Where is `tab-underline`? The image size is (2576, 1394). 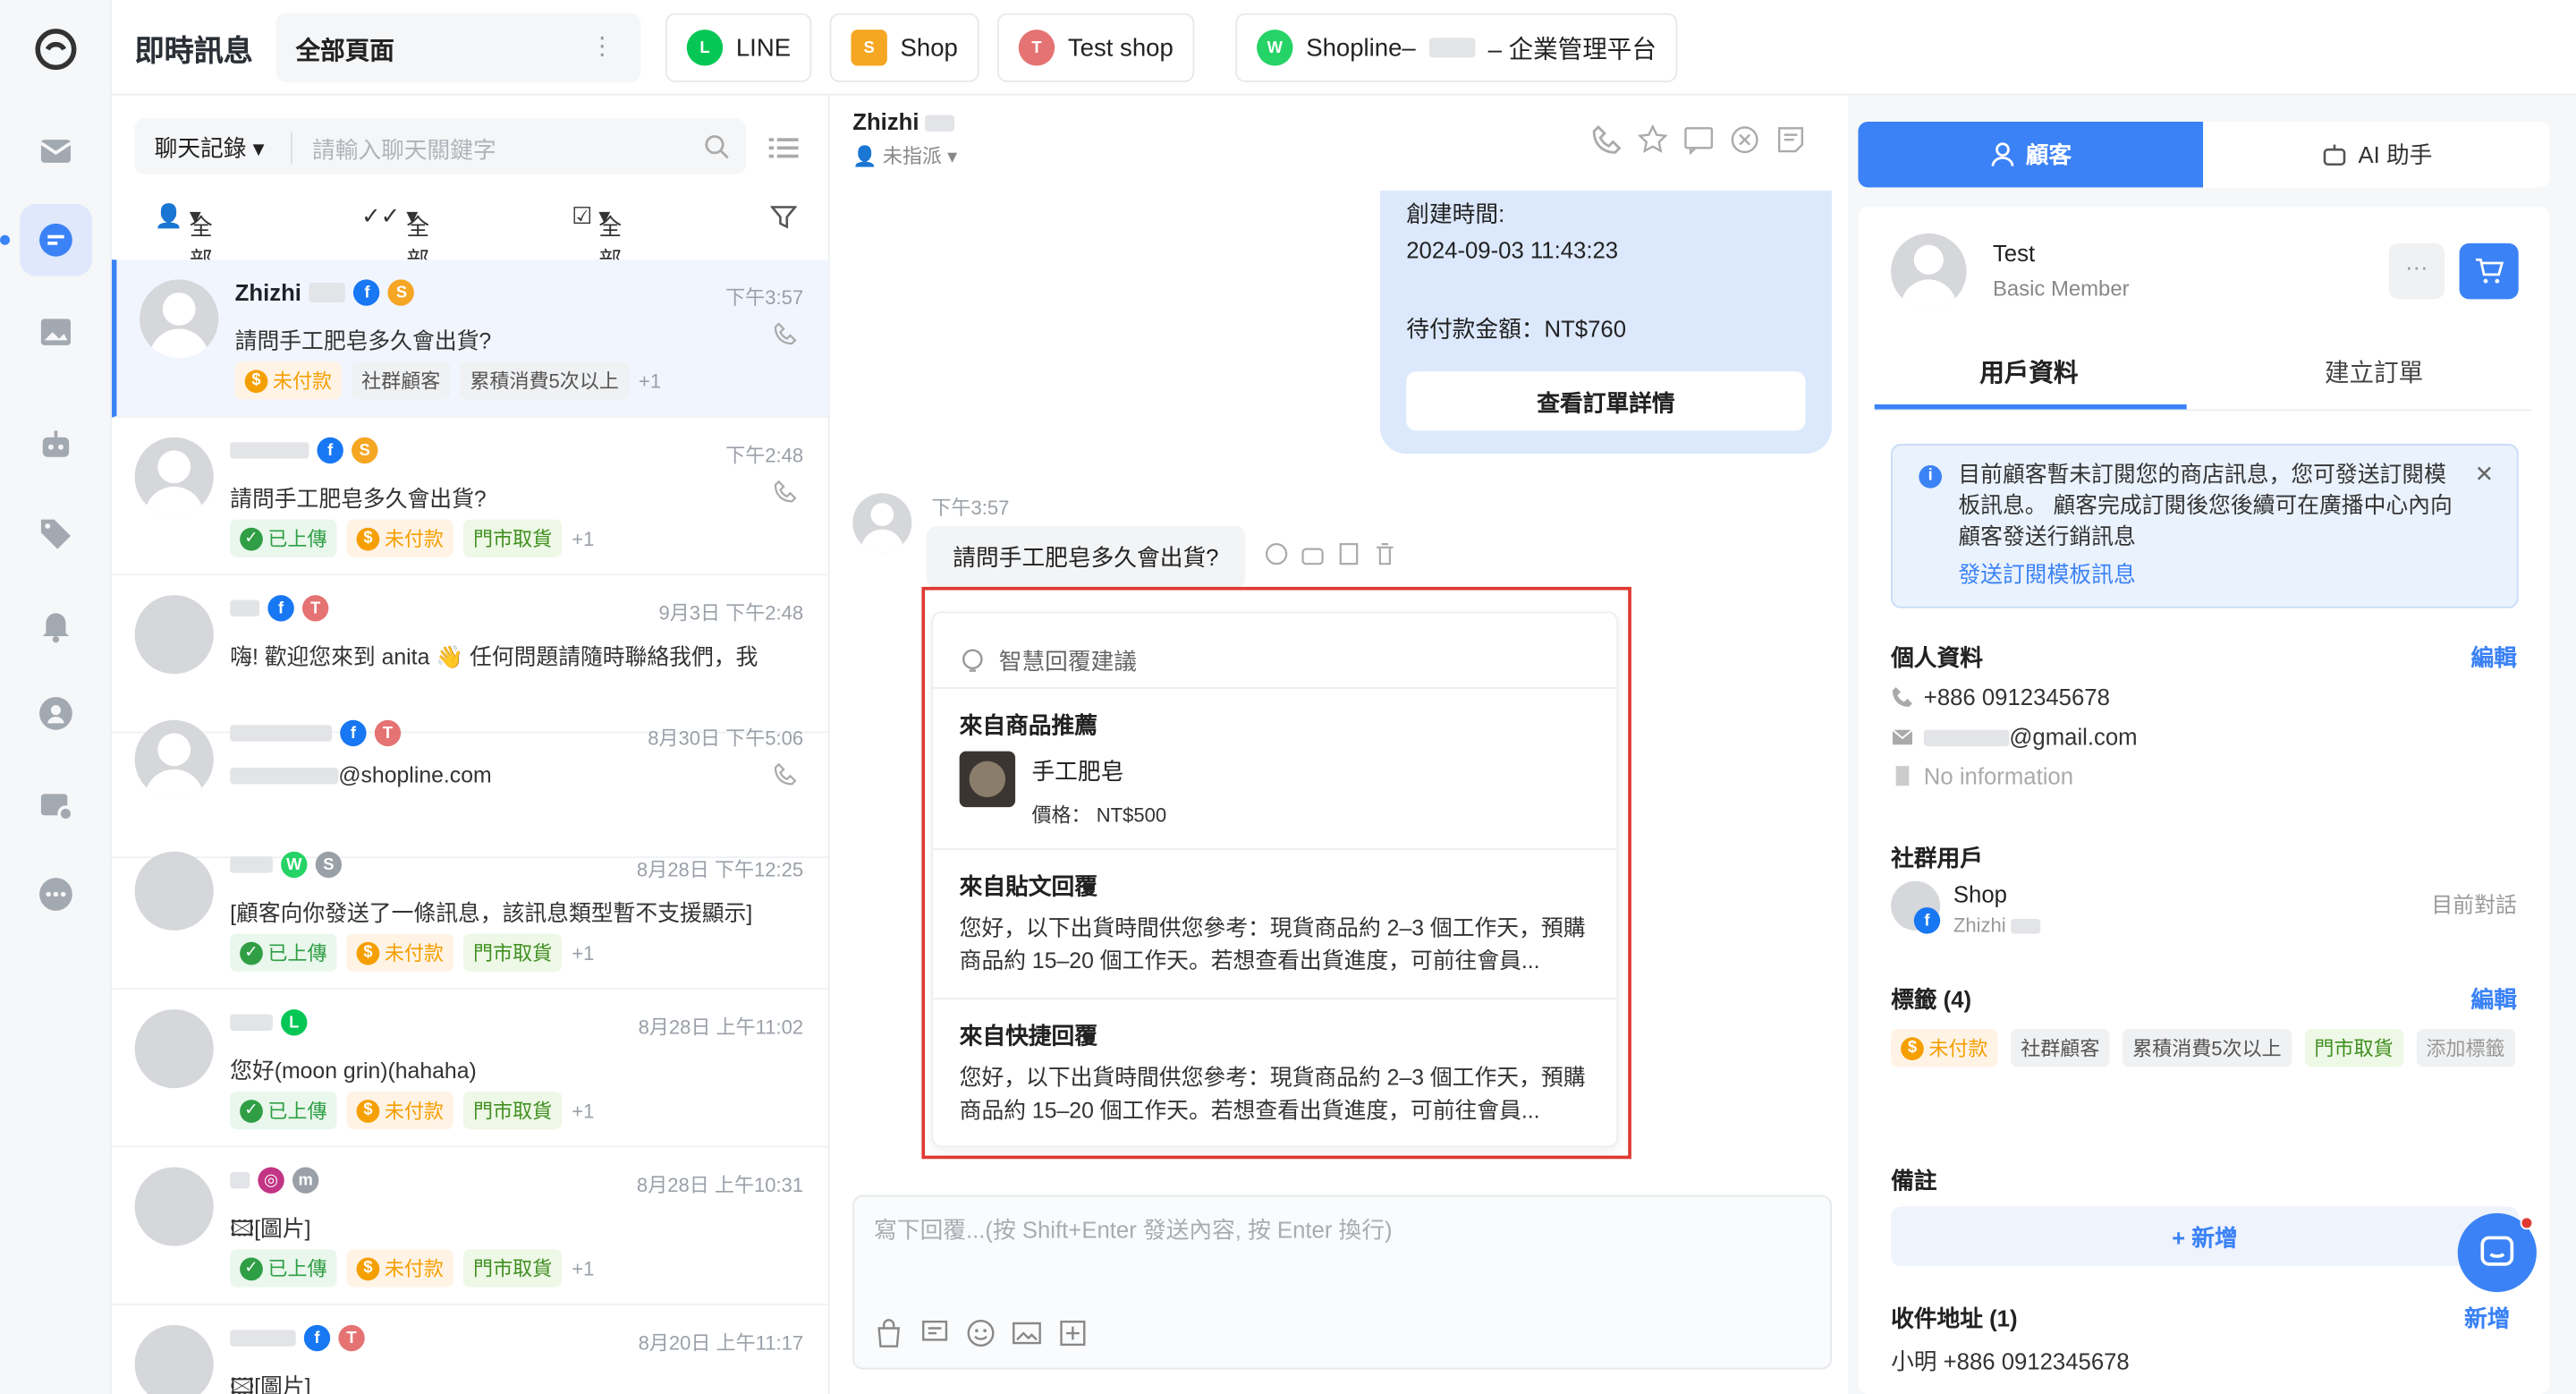 tab-underline is located at coordinates (2030, 407).